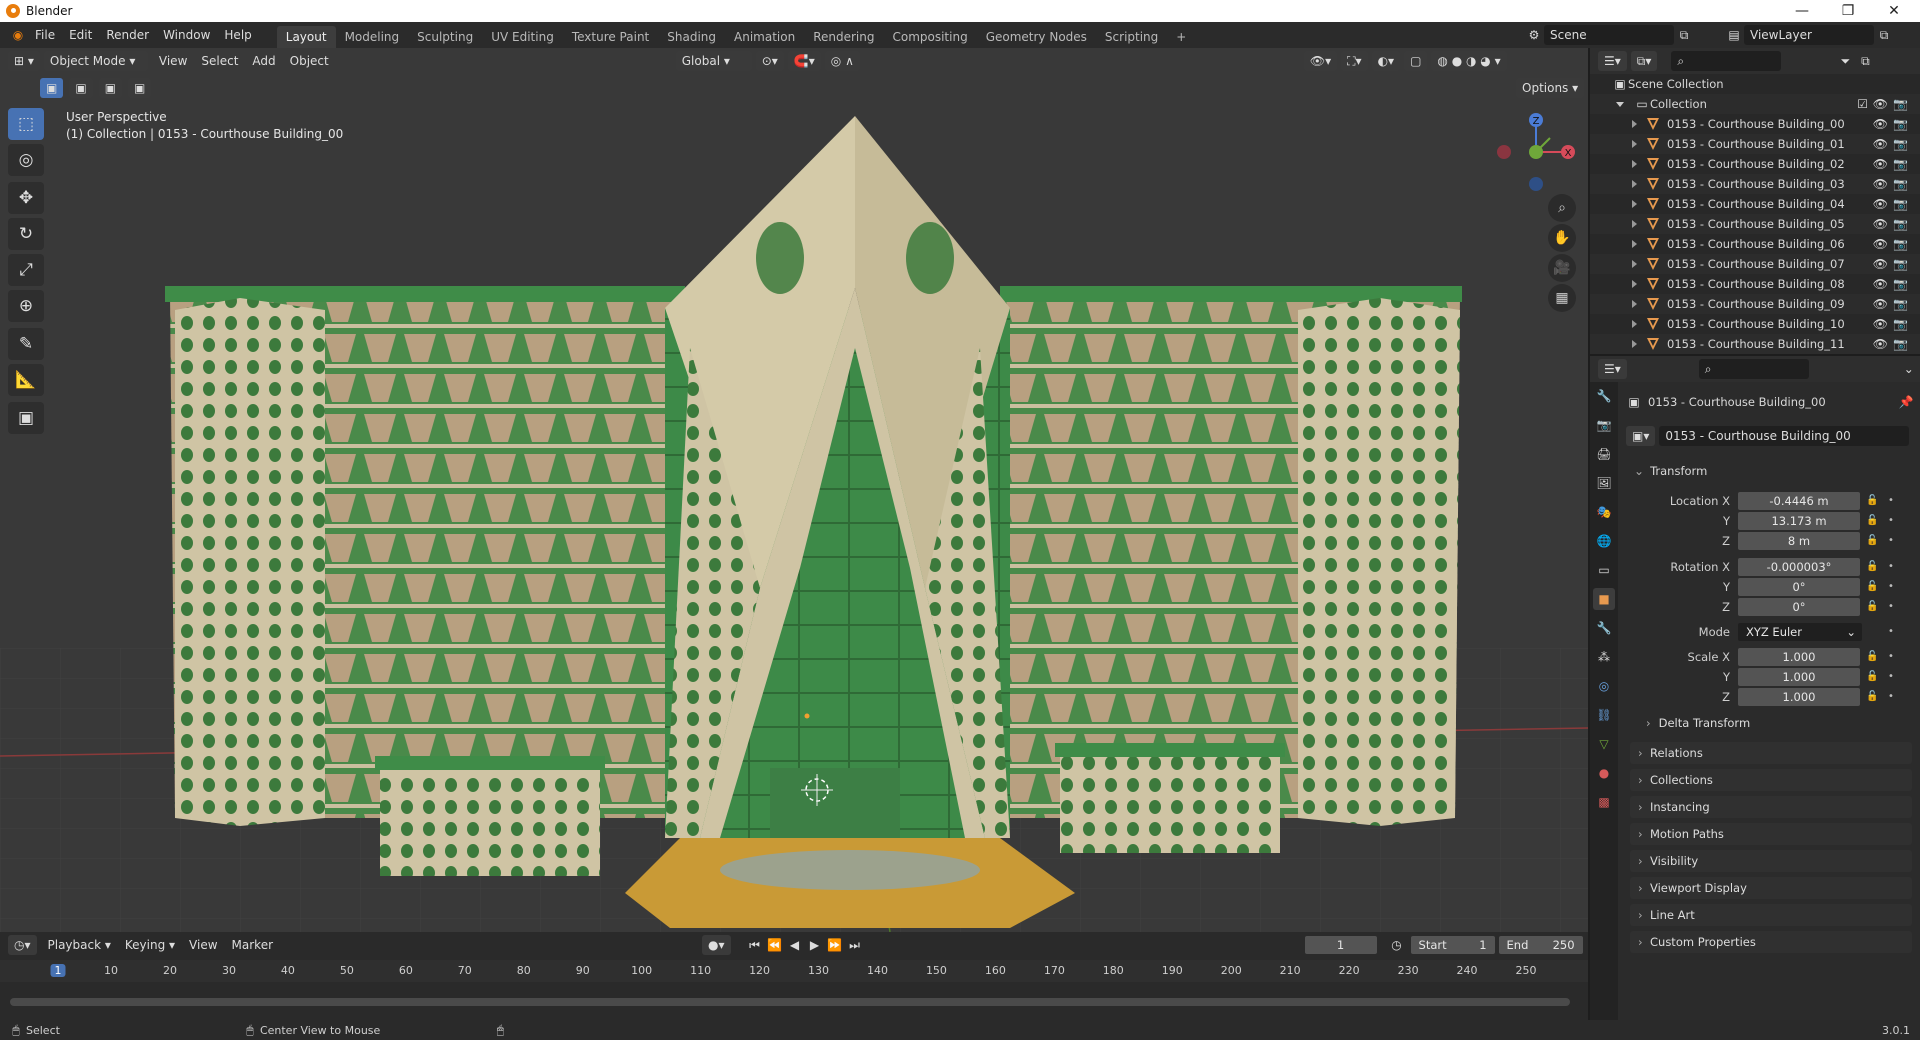 This screenshot has height=1040, width=1920. I want to click on transform-collapse-icon: ⌄, so click(1639, 471).